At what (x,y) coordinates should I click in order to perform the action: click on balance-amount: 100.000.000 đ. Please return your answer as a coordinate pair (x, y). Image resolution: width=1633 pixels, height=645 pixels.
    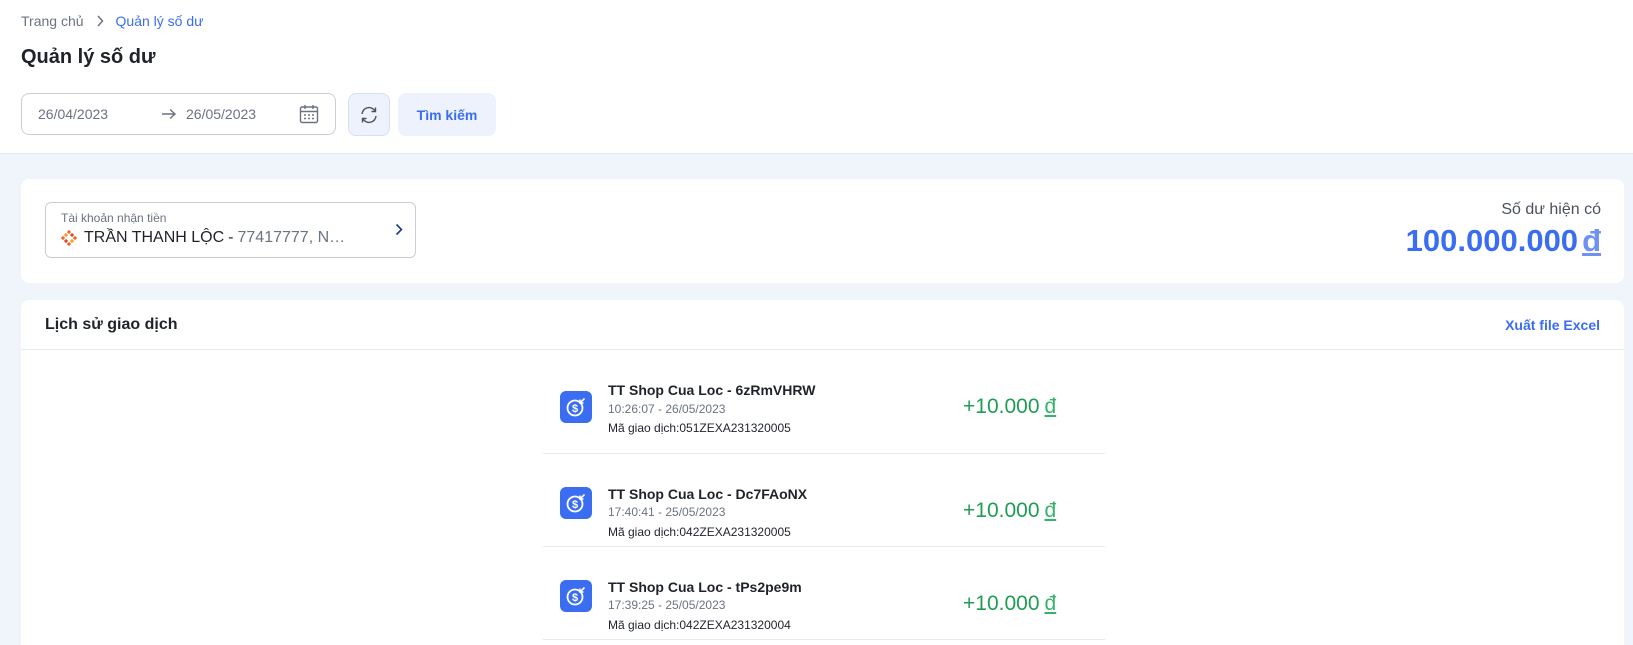
    Looking at the image, I should click on (1503, 241).